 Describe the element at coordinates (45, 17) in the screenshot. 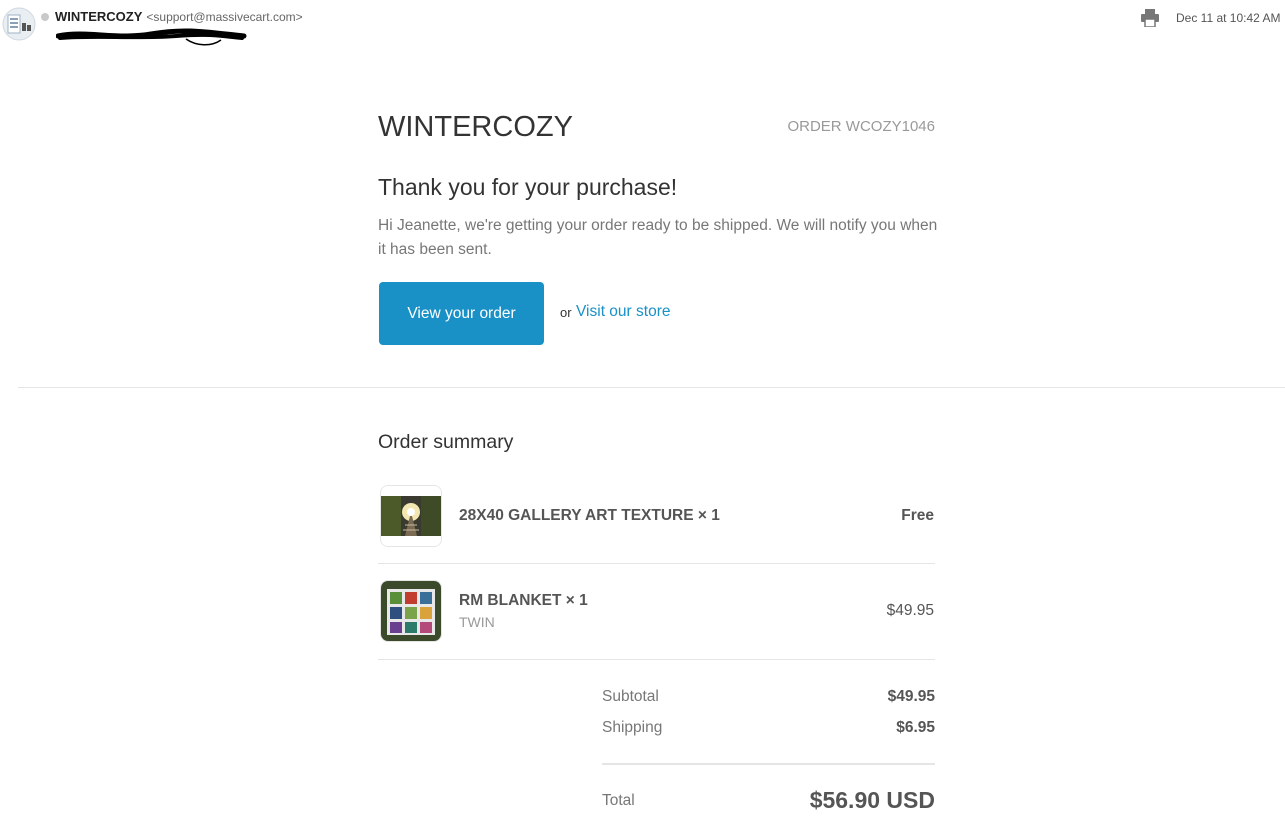

I see `status-dot` at that location.